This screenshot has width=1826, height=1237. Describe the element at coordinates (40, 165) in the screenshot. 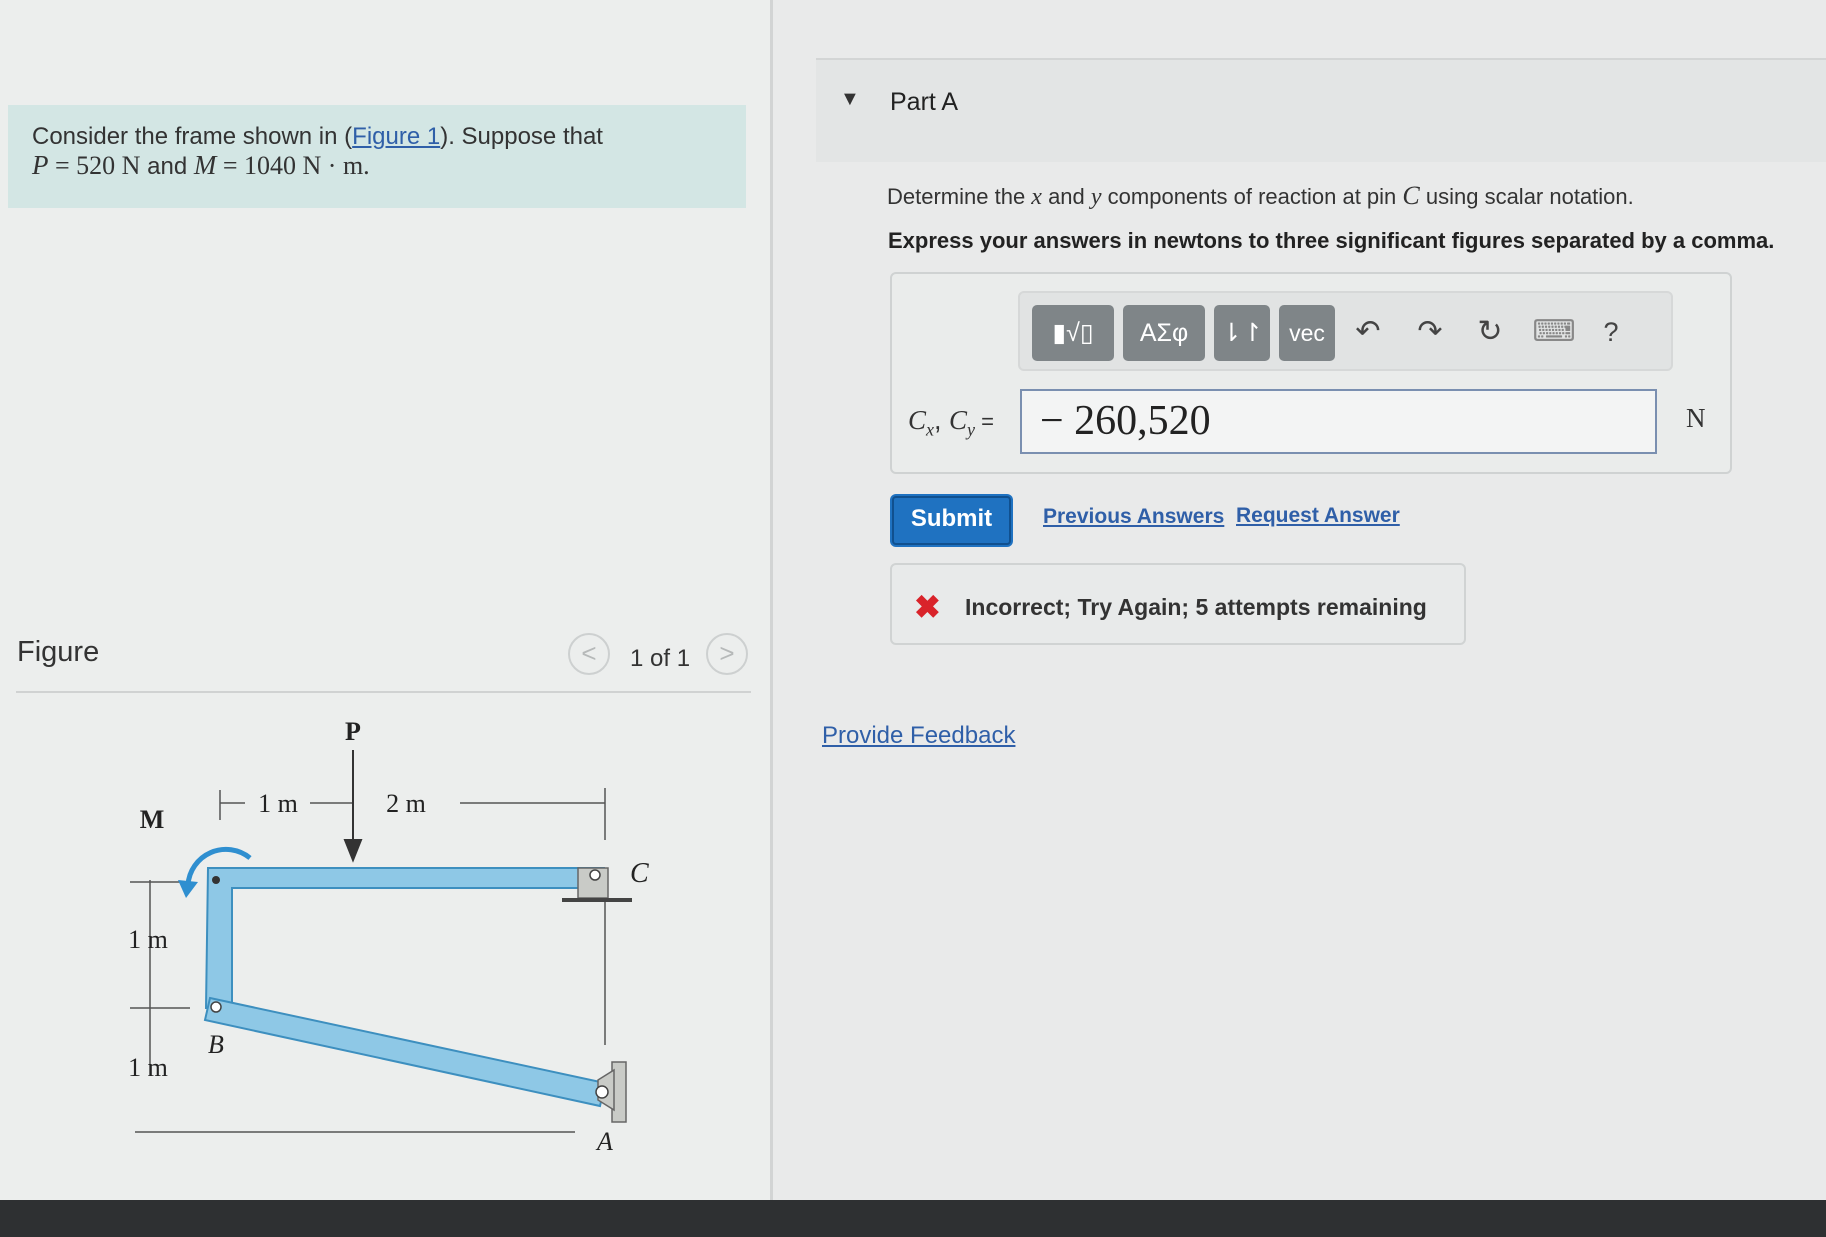

I see `p-variable: P` at that location.